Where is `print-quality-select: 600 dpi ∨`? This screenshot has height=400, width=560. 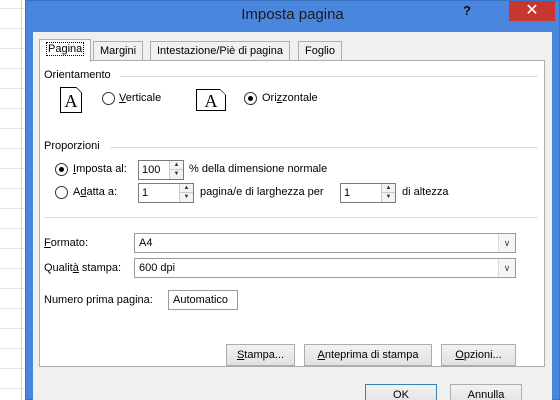 print-quality-select: 600 dpi ∨ is located at coordinates (325, 268).